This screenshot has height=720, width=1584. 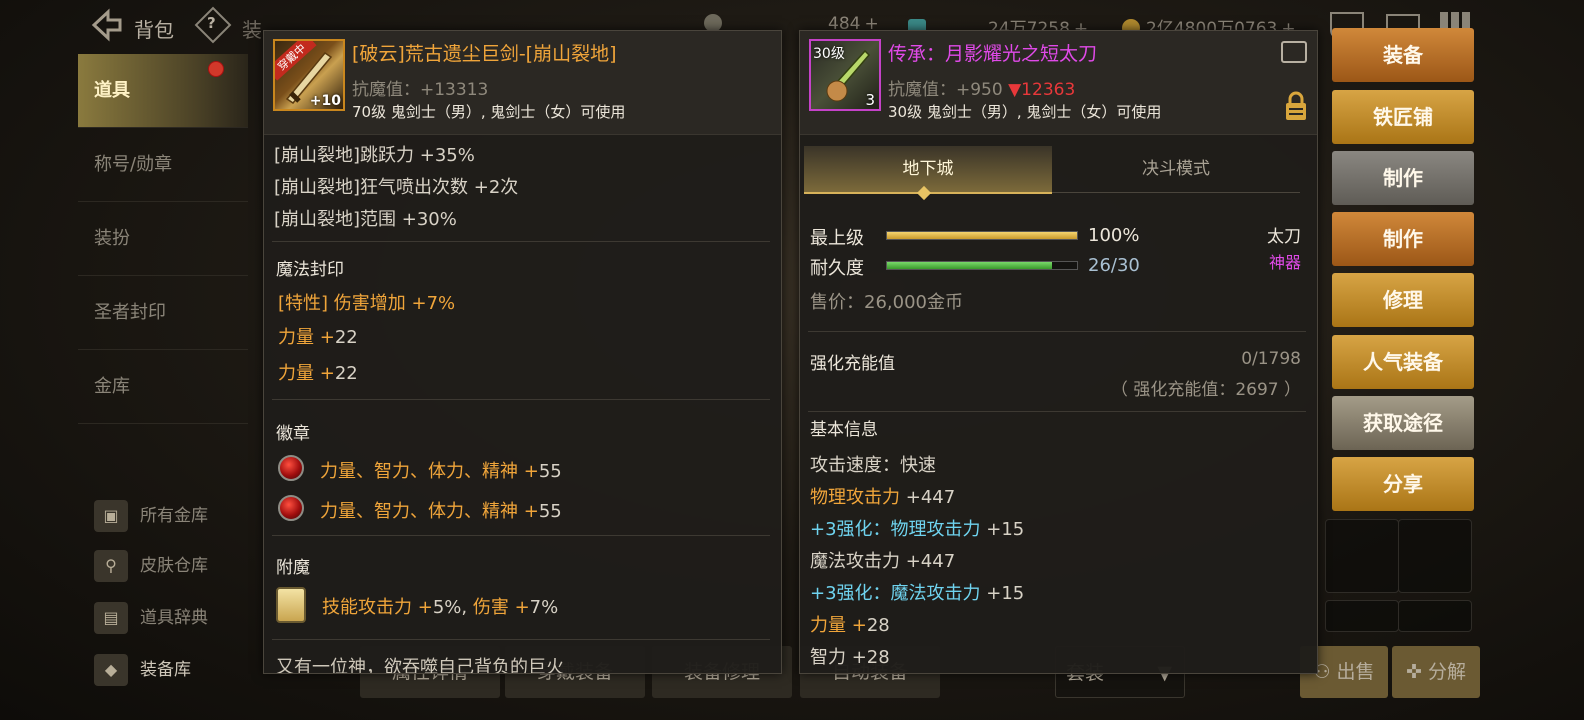 I want to click on stat-line: 力量 +28, so click(x=850, y=625).